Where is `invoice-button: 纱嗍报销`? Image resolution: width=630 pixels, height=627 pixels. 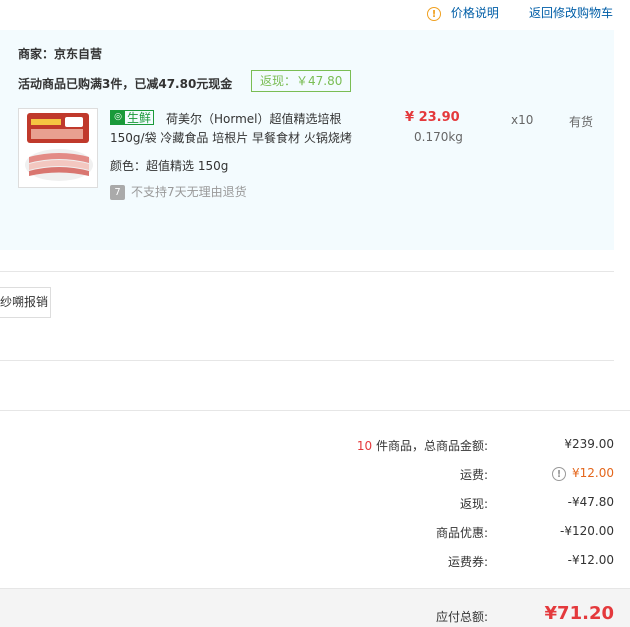 invoice-button: 纱嗍报销 is located at coordinates (25, 302).